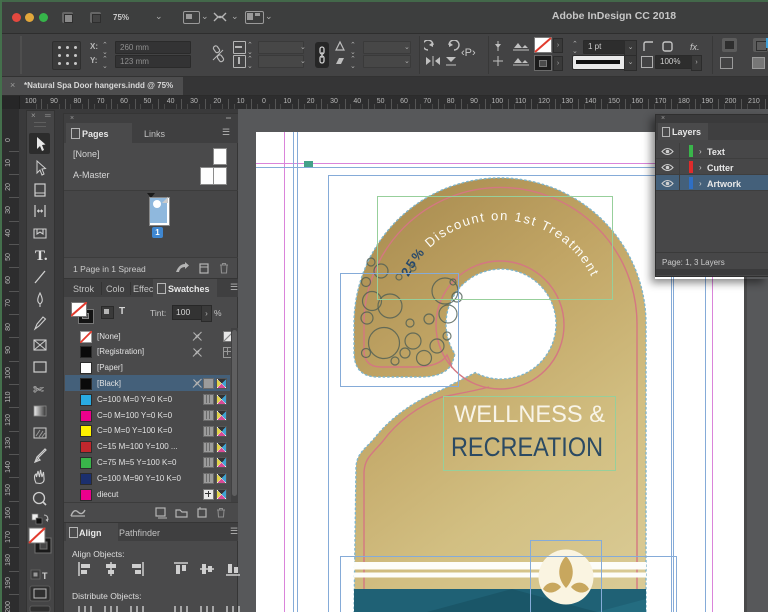  Describe the element at coordinates (527, 447) in the screenshot. I see `svg-text: RECREATION` at that location.